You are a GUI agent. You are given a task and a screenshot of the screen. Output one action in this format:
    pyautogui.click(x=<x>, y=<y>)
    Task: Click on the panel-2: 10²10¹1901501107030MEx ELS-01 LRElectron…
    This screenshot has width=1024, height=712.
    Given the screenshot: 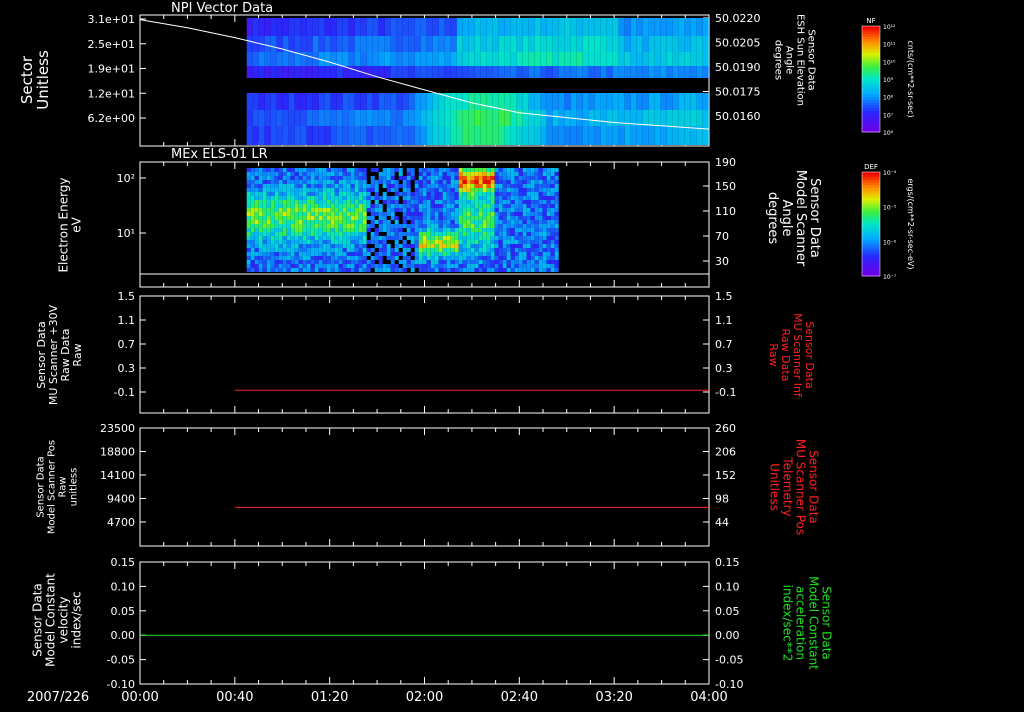 What is the action you would take?
    pyautogui.click(x=439, y=217)
    